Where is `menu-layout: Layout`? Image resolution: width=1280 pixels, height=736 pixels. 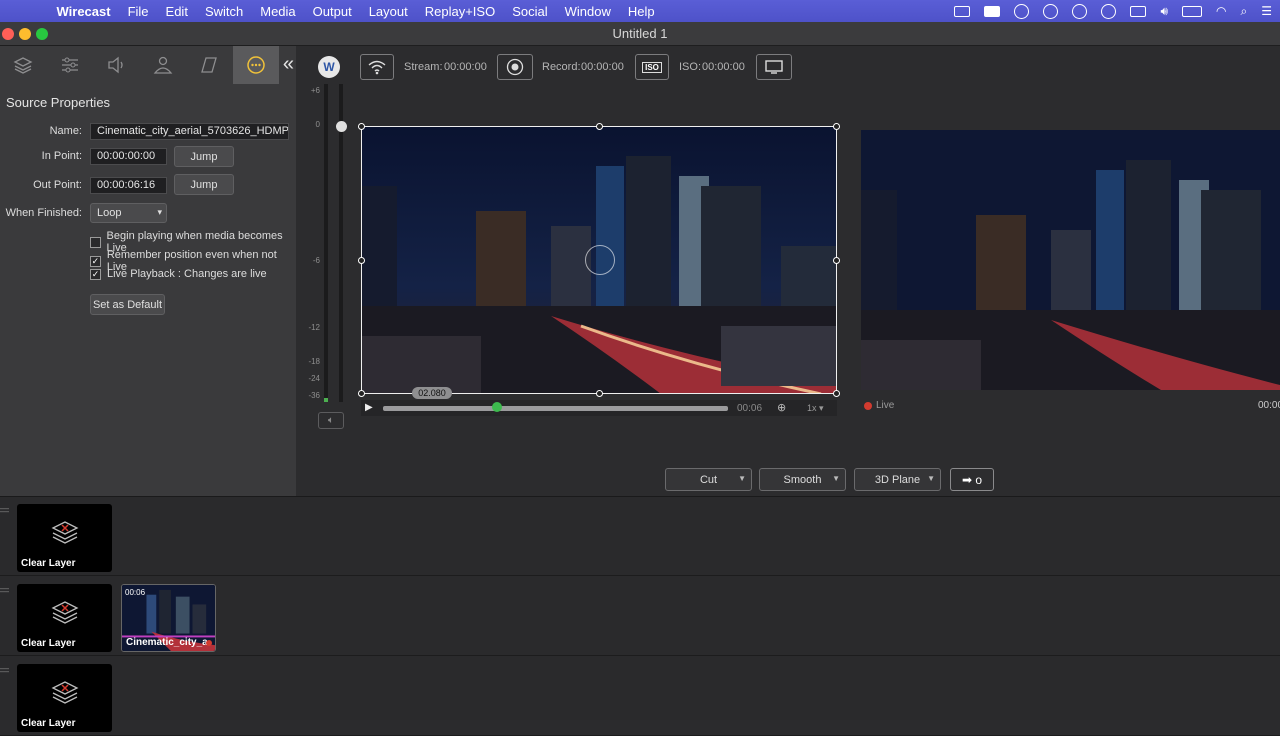 menu-layout: Layout is located at coordinates (388, 11).